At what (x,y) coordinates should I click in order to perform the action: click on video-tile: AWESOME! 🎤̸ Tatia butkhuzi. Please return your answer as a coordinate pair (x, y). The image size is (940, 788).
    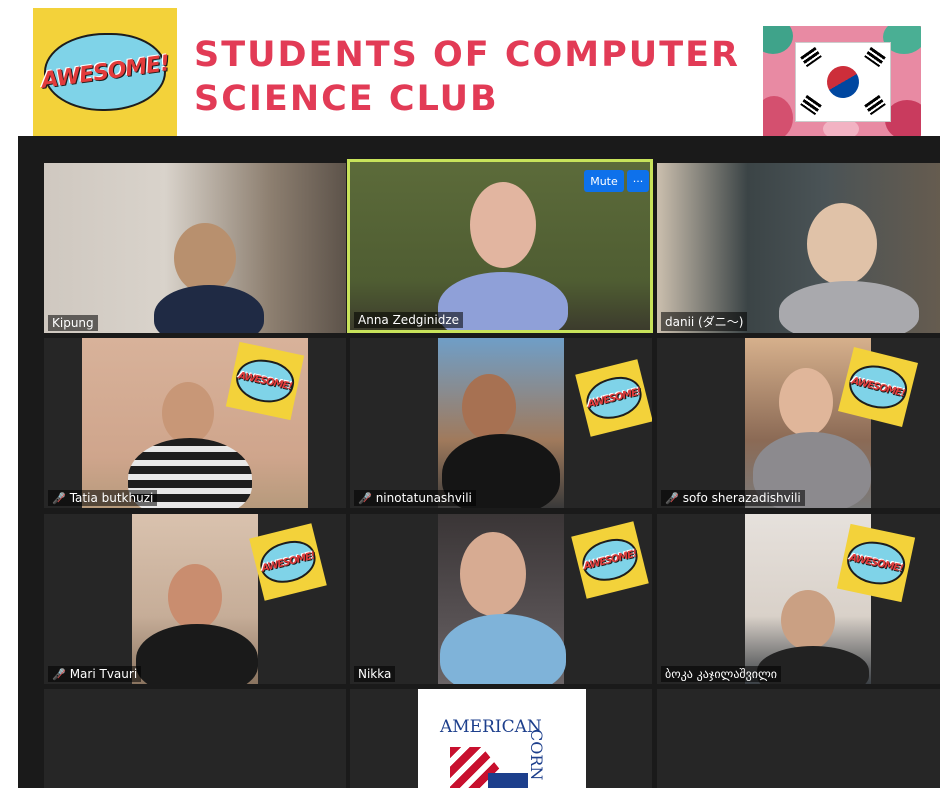
    Looking at the image, I should click on (195, 423).